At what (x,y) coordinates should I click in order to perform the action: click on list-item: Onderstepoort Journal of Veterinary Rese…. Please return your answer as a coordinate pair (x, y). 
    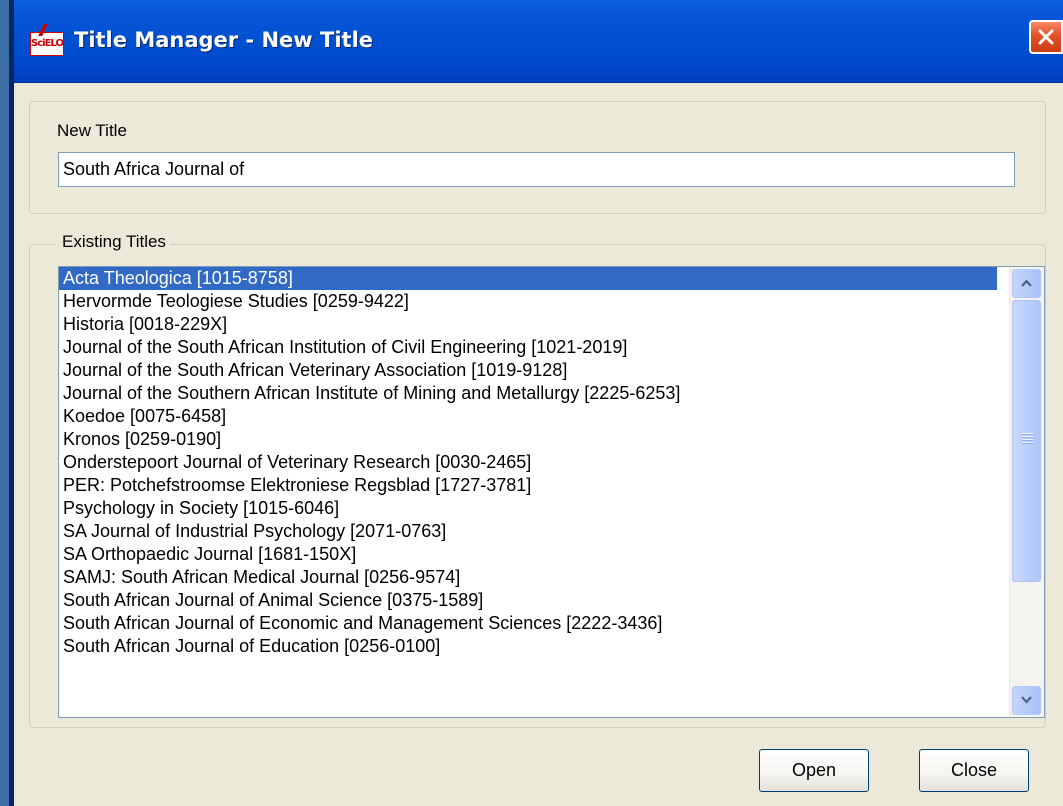
    Looking at the image, I should click on (528, 462).